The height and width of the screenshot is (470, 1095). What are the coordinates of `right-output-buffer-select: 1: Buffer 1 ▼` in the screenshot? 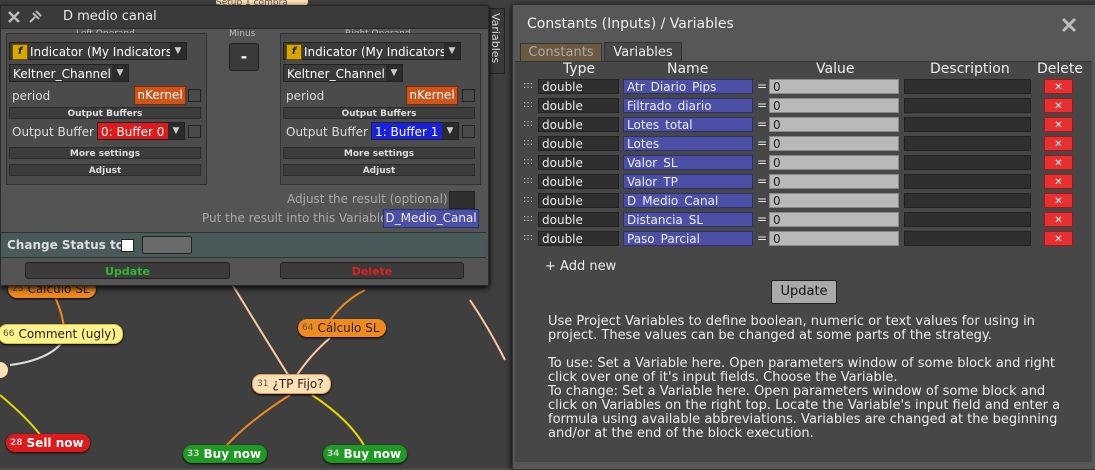 It's located at (415, 131).